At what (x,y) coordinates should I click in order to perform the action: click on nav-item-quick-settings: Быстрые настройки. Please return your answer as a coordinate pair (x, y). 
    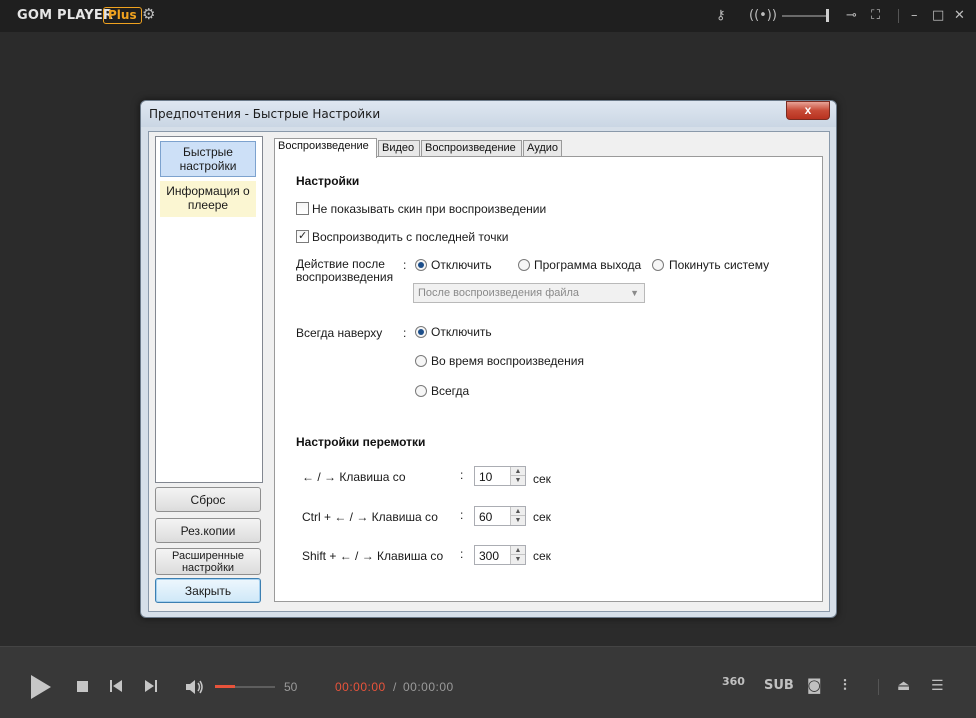
    Looking at the image, I should click on (208, 159).